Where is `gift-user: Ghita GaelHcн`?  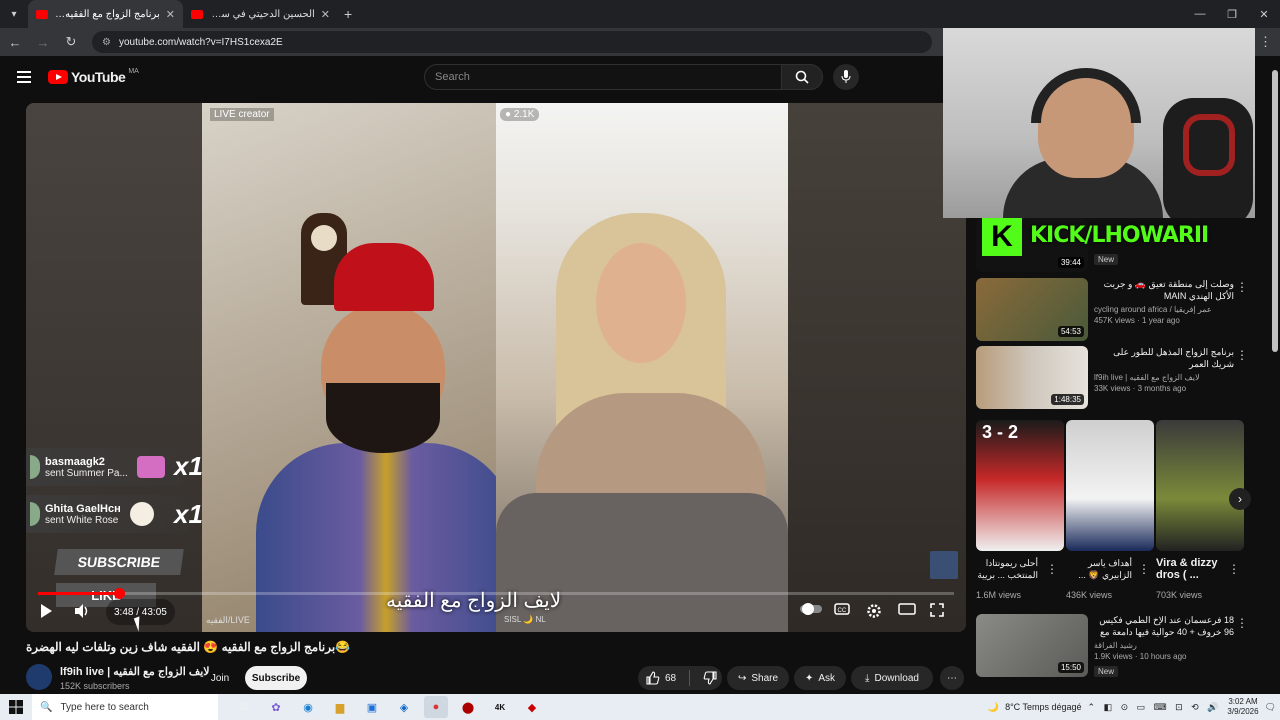 gift-user: Ghita GaelHcн is located at coordinates (83, 508).